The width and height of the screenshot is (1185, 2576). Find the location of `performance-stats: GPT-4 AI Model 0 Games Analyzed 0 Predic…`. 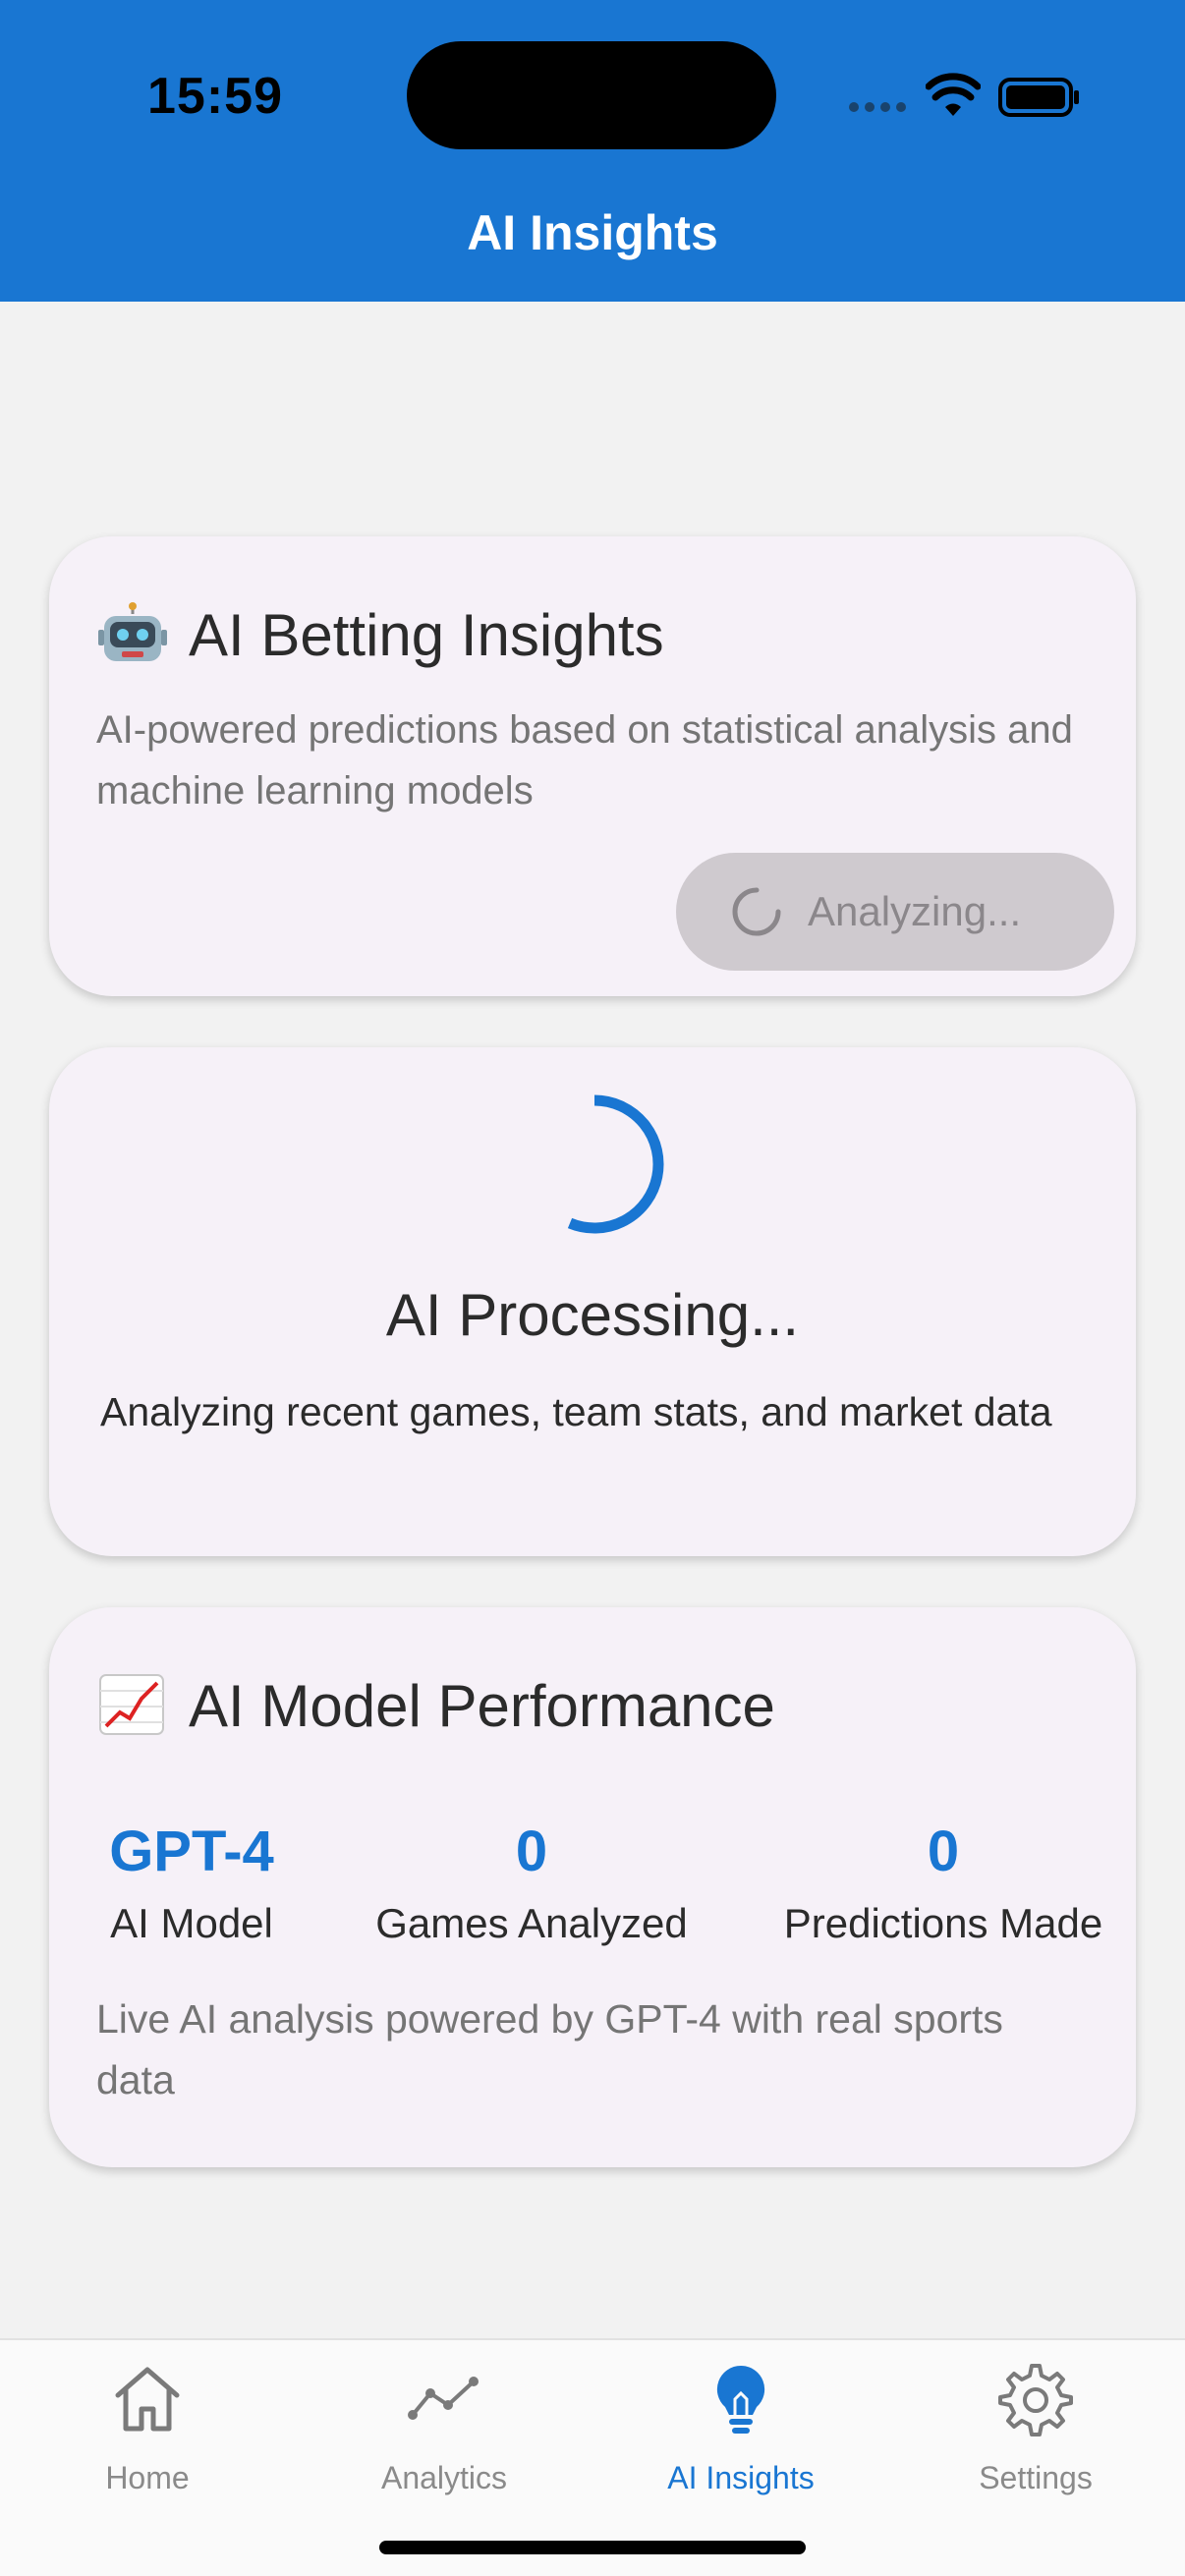

performance-stats: GPT-4 AI Model 0 Games Analyzed 0 Predic… is located at coordinates (592, 1896).